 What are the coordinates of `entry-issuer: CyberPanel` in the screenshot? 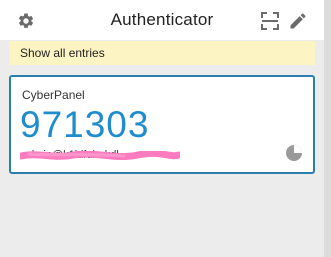 It's located at (53, 95).